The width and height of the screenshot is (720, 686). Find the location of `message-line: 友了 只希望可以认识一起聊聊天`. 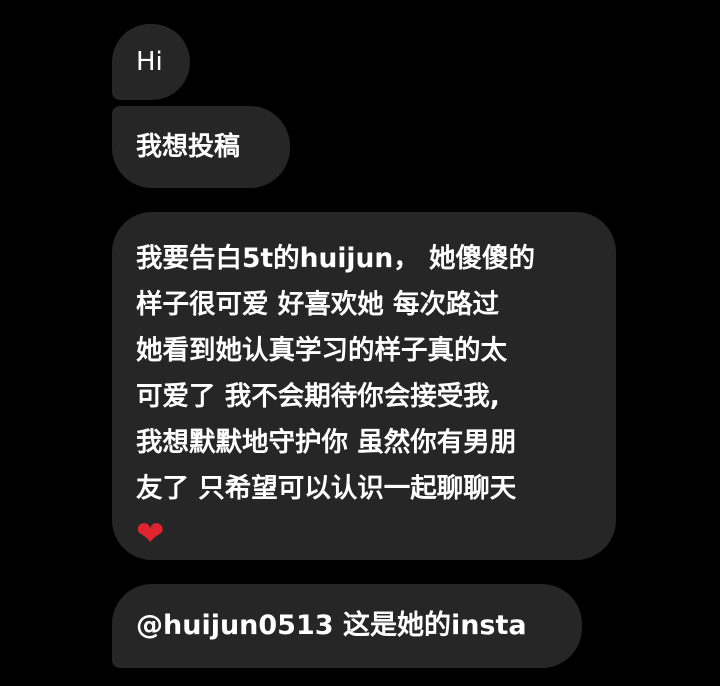

message-line: 友了 只希望可以认识一起聊聊天 is located at coordinates (326, 488).